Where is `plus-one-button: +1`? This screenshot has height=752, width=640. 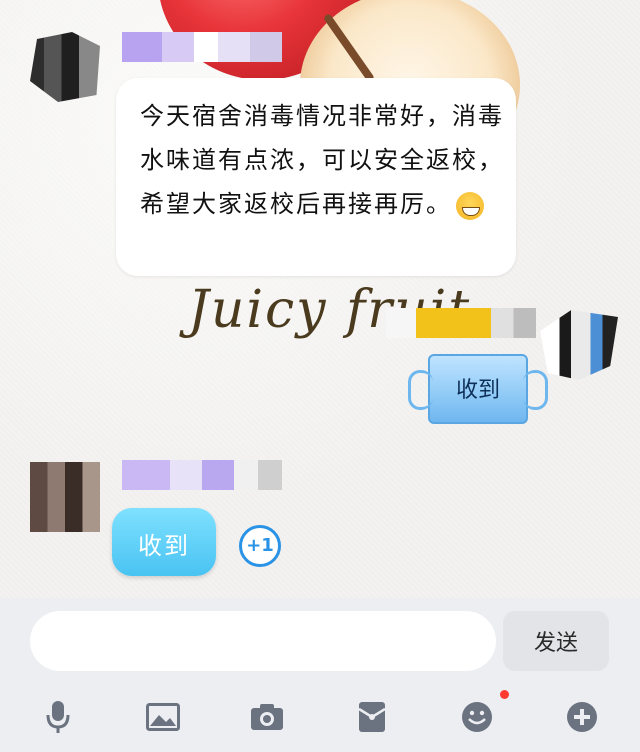 plus-one-button: +1 is located at coordinates (260, 546).